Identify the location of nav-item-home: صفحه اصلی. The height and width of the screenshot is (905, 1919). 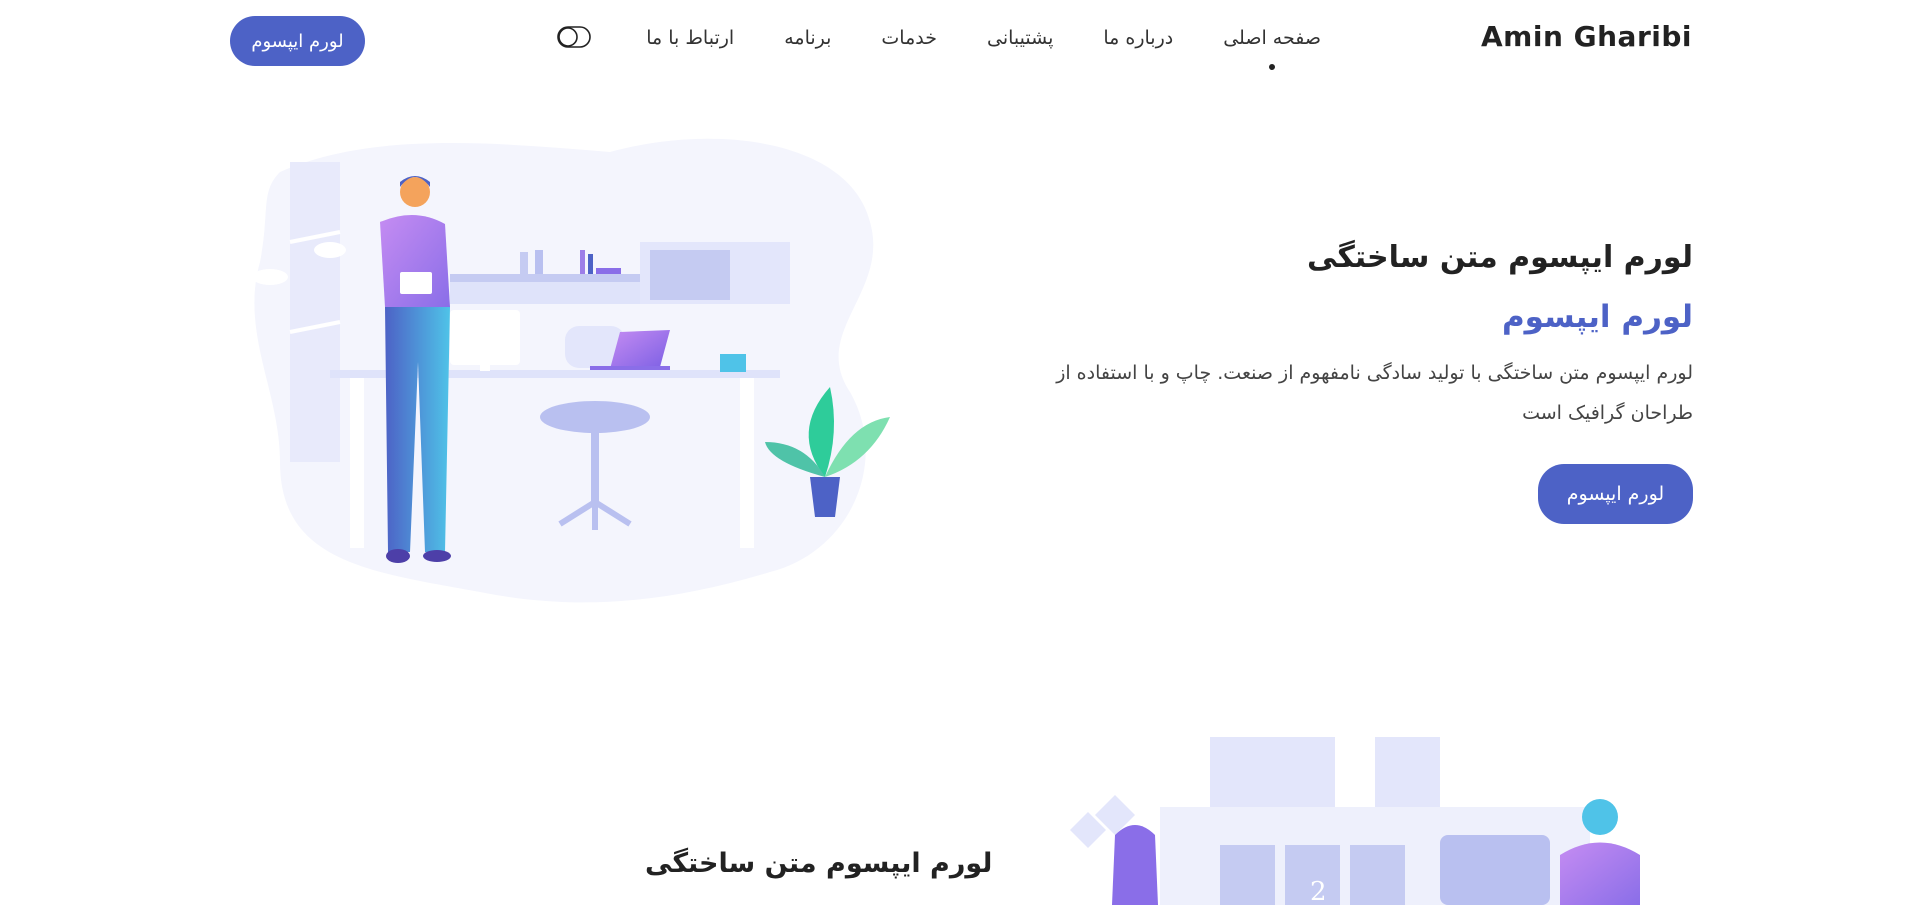
(1272, 48).